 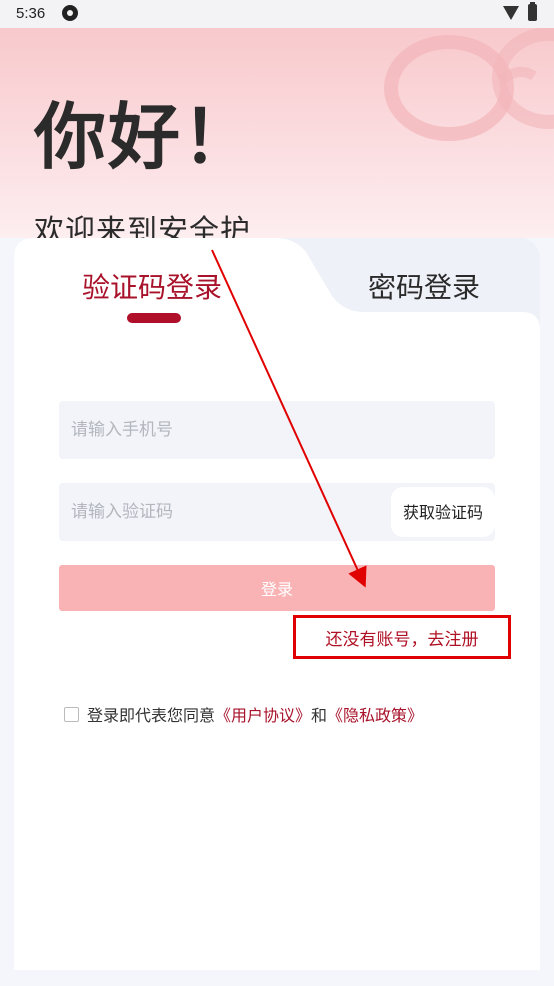 I want to click on phone-input, so click(x=277, y=430).